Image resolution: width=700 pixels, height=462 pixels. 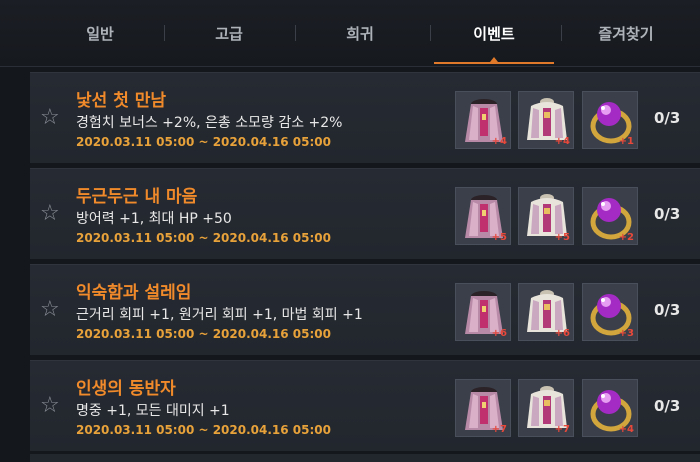 I want to click on tab-event: 이벤트, so click(x=494, y=33).